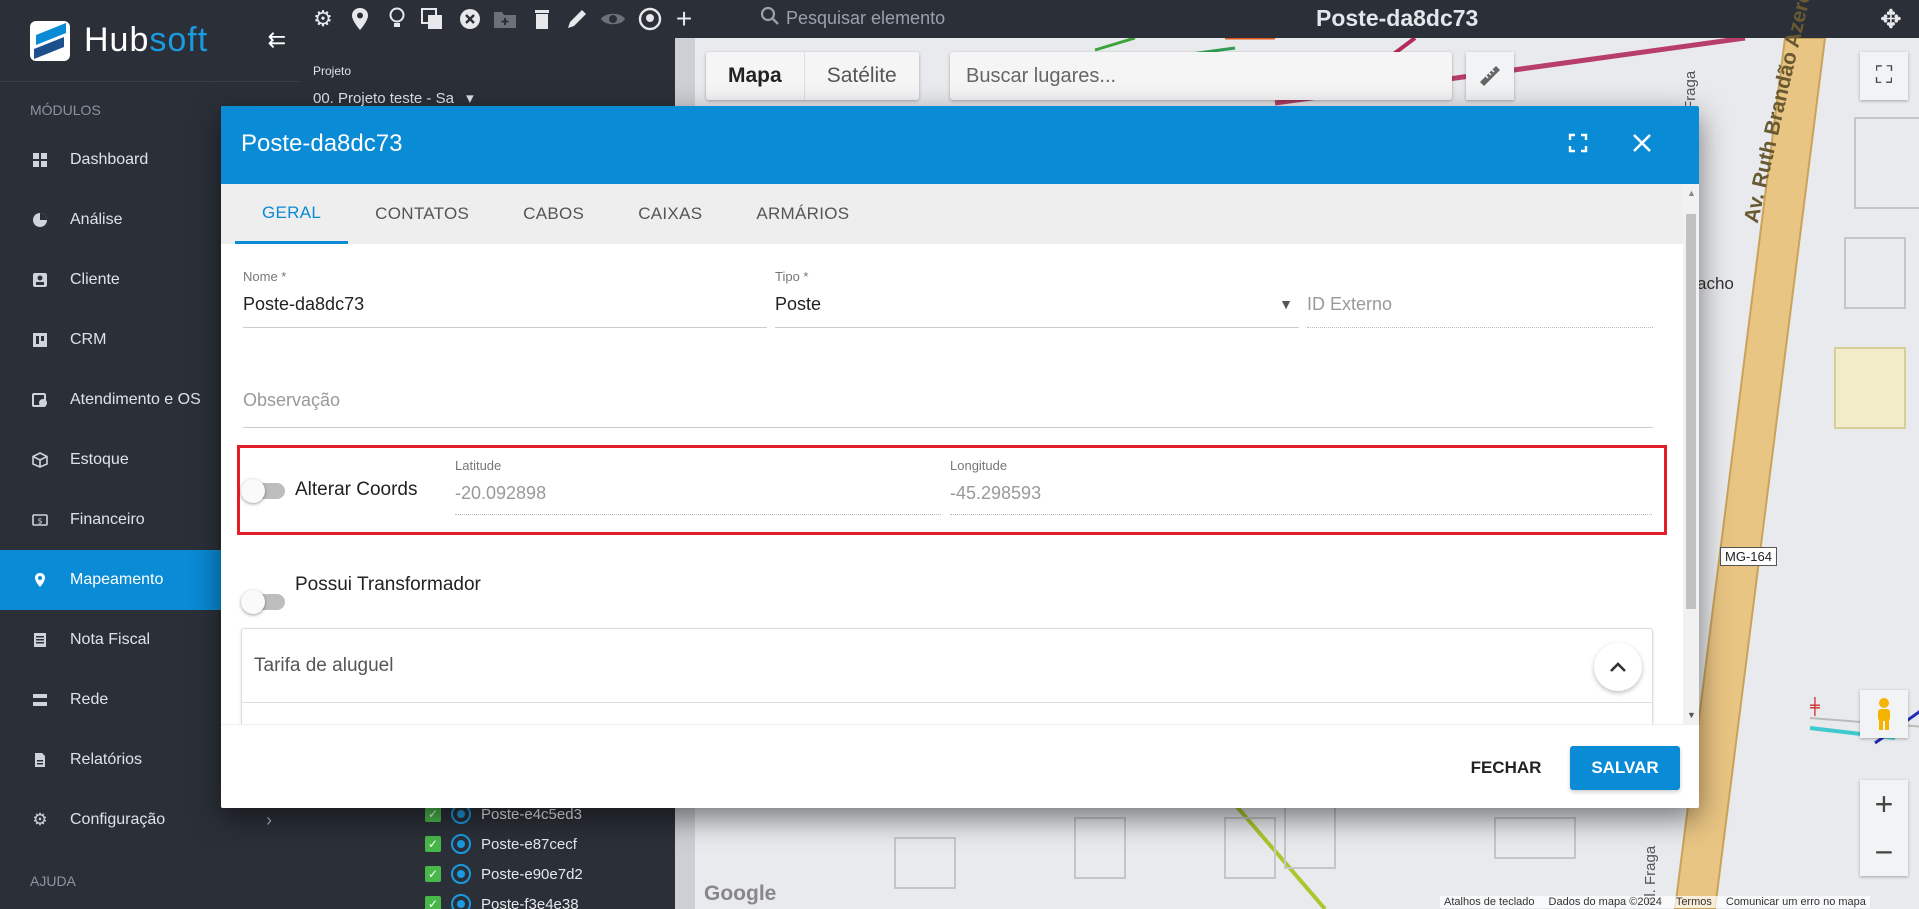 This screenshot has width=1919, height=909. I want to click on tipo-select: Poste ▼, so click(1037, 311).